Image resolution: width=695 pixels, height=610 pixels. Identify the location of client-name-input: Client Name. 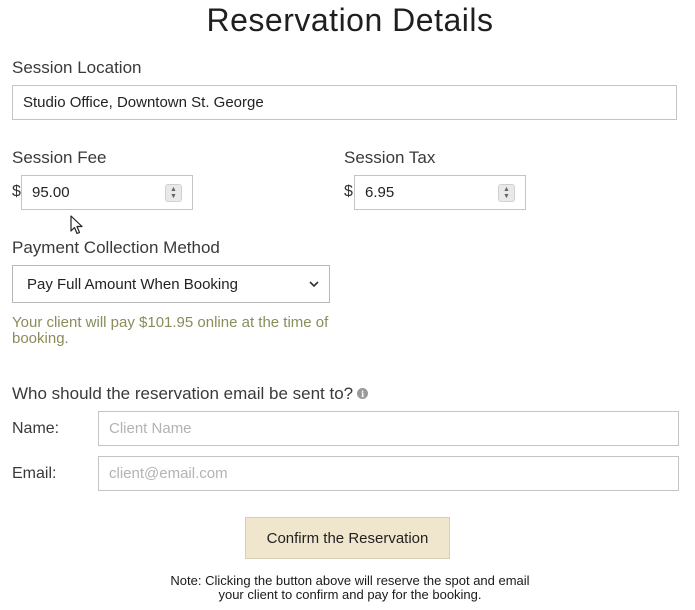
(388, 428).